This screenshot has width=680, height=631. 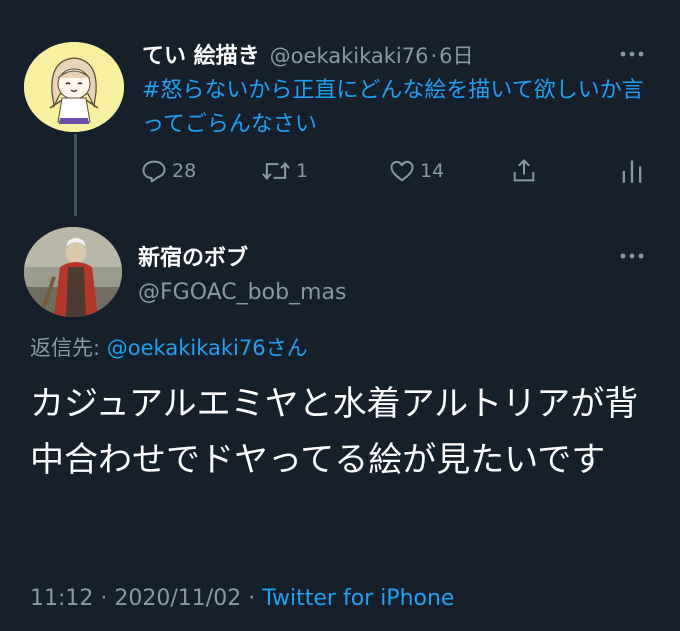 I want to click on main-tweet-text: カジュアルエミヤと水着アルトリアが背中合わせでドヤってる絵が見たいです, so click(x=334, y=432).